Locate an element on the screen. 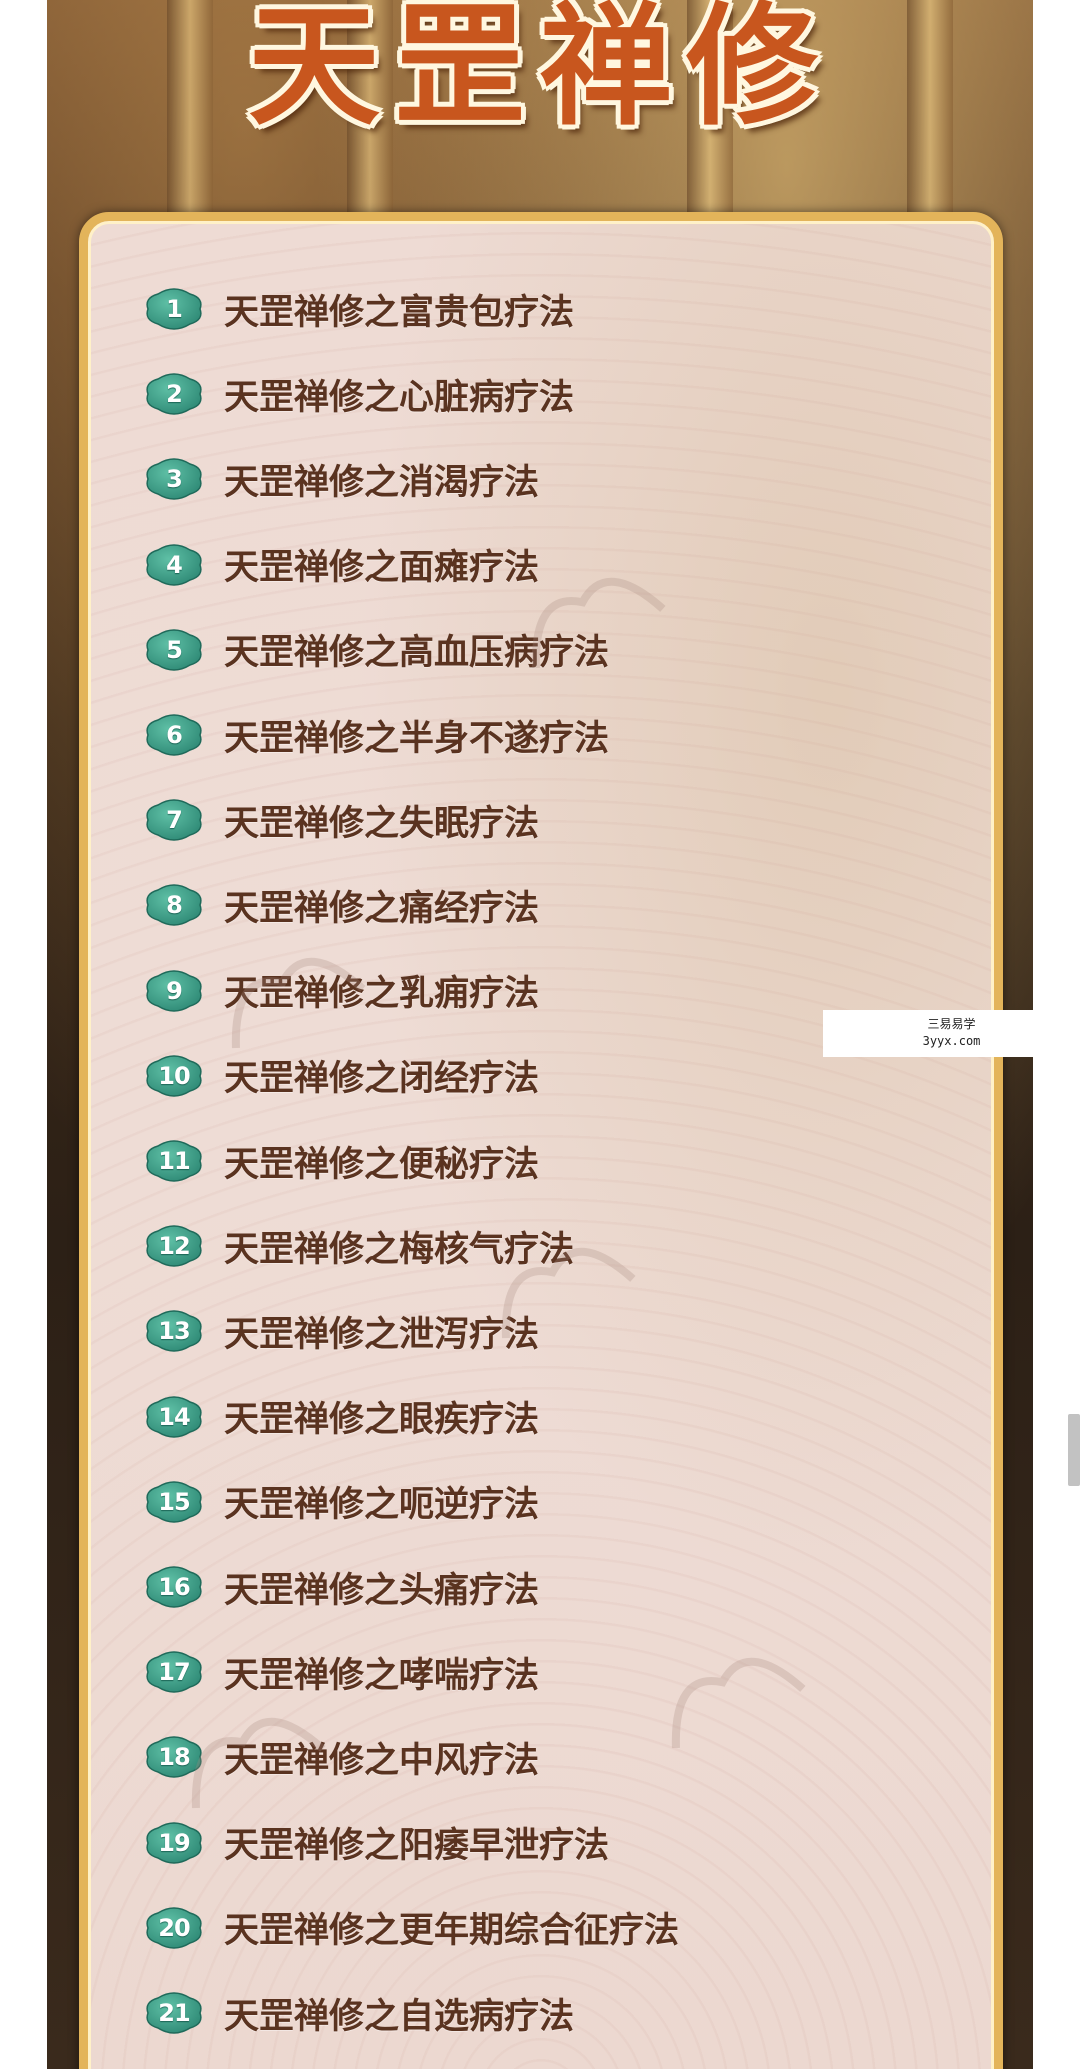 Image resolution: width=1080 pixels, height=2069 pixels. list-item: 1 天罡禅修之富贵包疗法 is located at coordinates (359, 309).